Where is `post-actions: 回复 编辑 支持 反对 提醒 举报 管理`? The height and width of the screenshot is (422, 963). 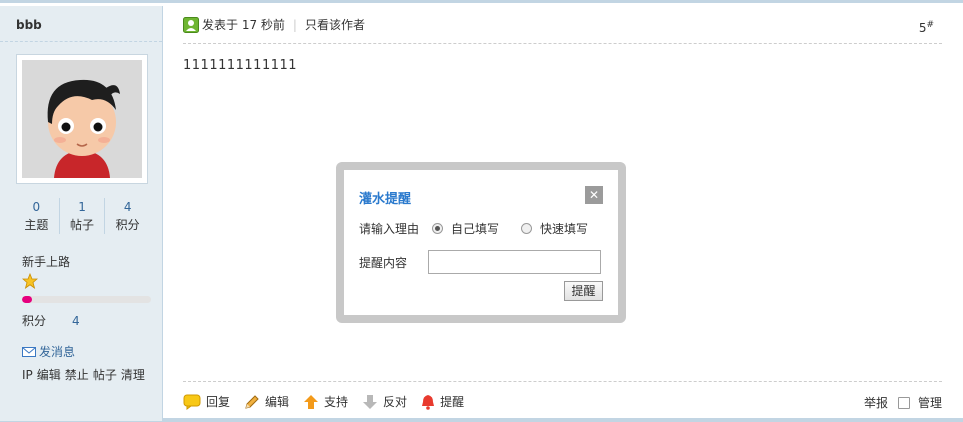 post-actions: 回复 编辑 支持 反对 提醒 举报 管理 is located at coordinates (562, 401).